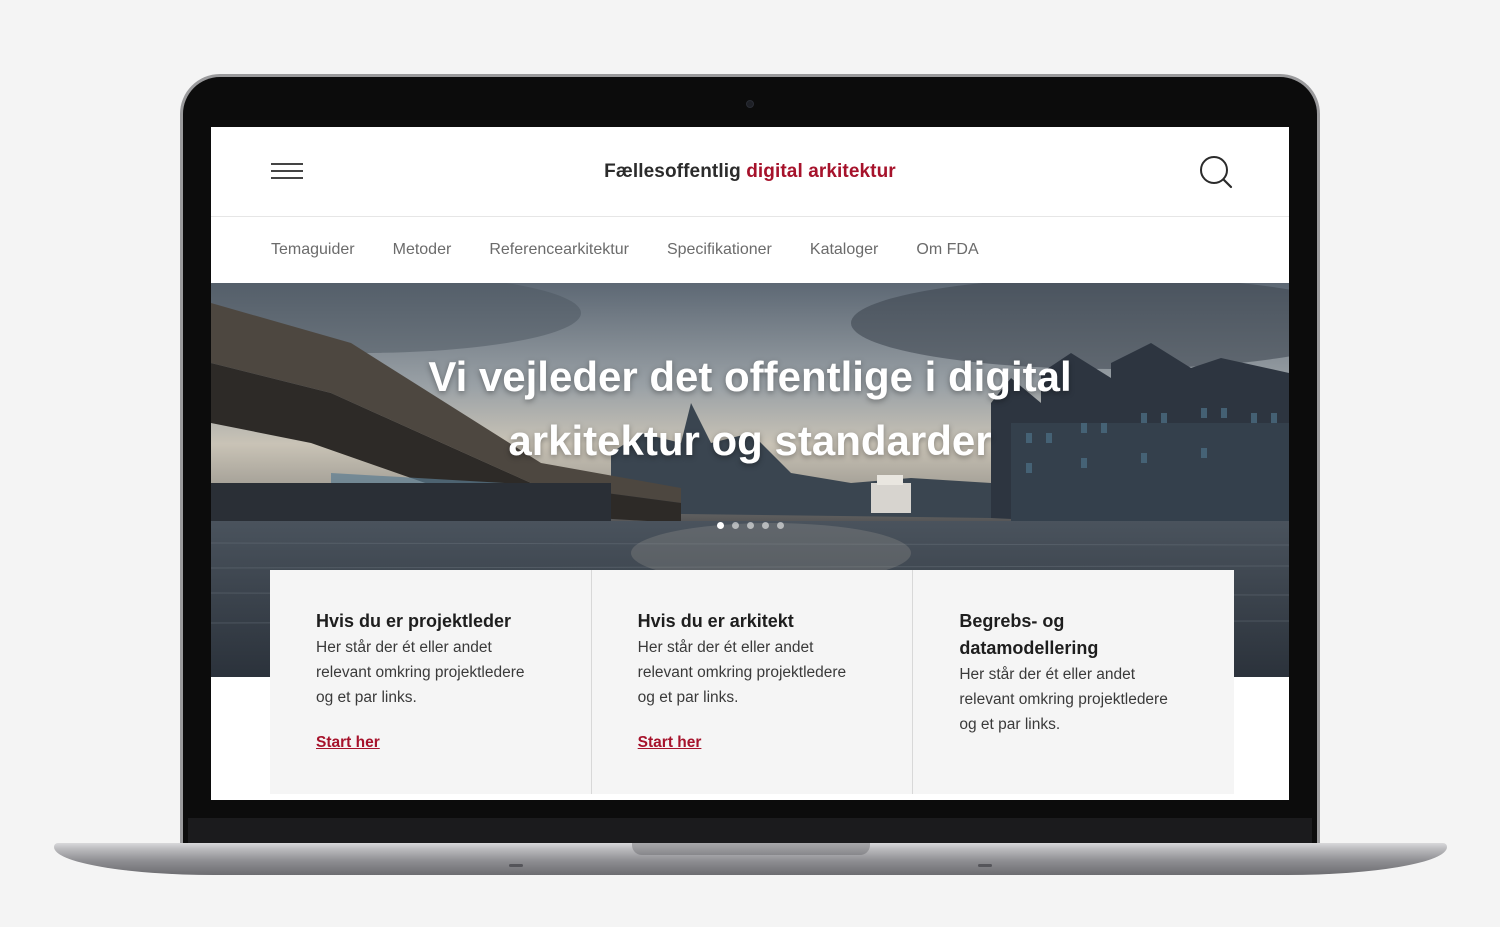 This screenshot has width=1500, height=927. Describe the element at coordinates (750, 376) in the screenshot. I see `hero-title-line-1: Vi vejleder det offentlige i digital` at that location.